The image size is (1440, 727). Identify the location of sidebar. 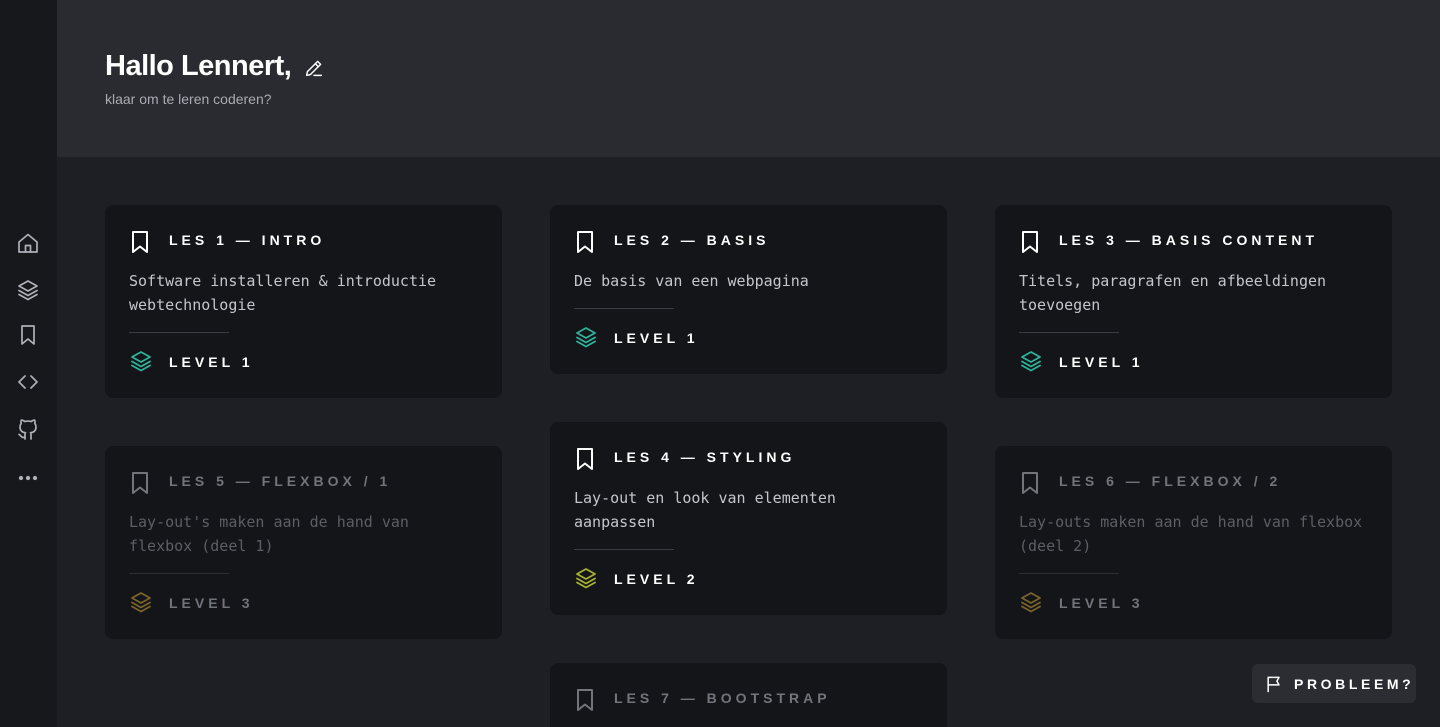
(28, 363).